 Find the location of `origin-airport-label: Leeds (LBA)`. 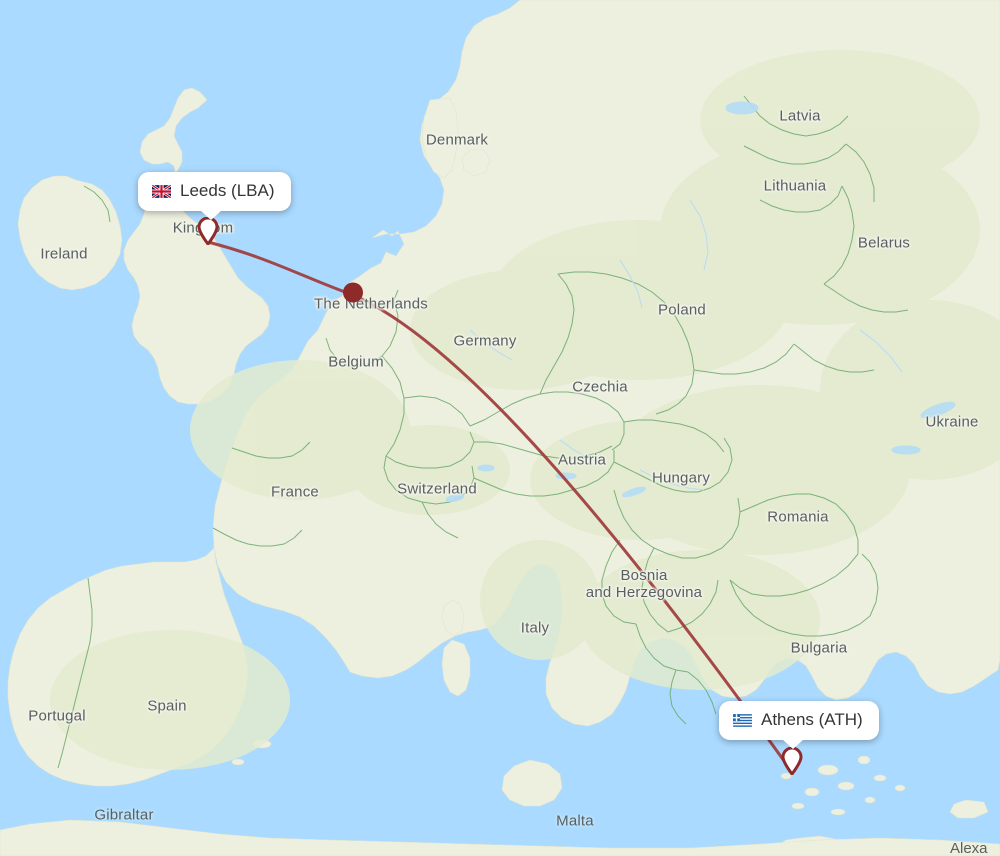

origin-airport-label: Leeds (LBA) is located at coordinates (227, 190).